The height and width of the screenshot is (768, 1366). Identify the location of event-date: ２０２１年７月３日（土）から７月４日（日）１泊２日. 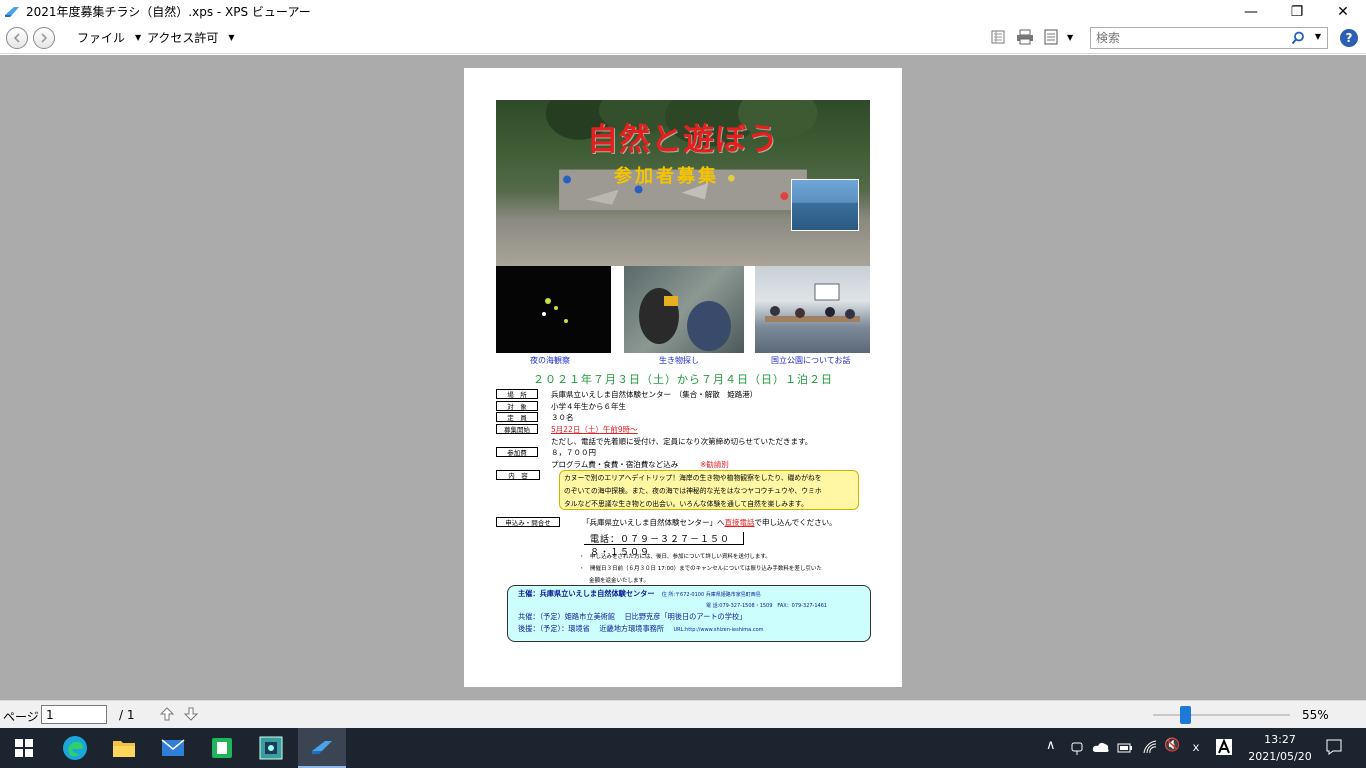
(683, 379).